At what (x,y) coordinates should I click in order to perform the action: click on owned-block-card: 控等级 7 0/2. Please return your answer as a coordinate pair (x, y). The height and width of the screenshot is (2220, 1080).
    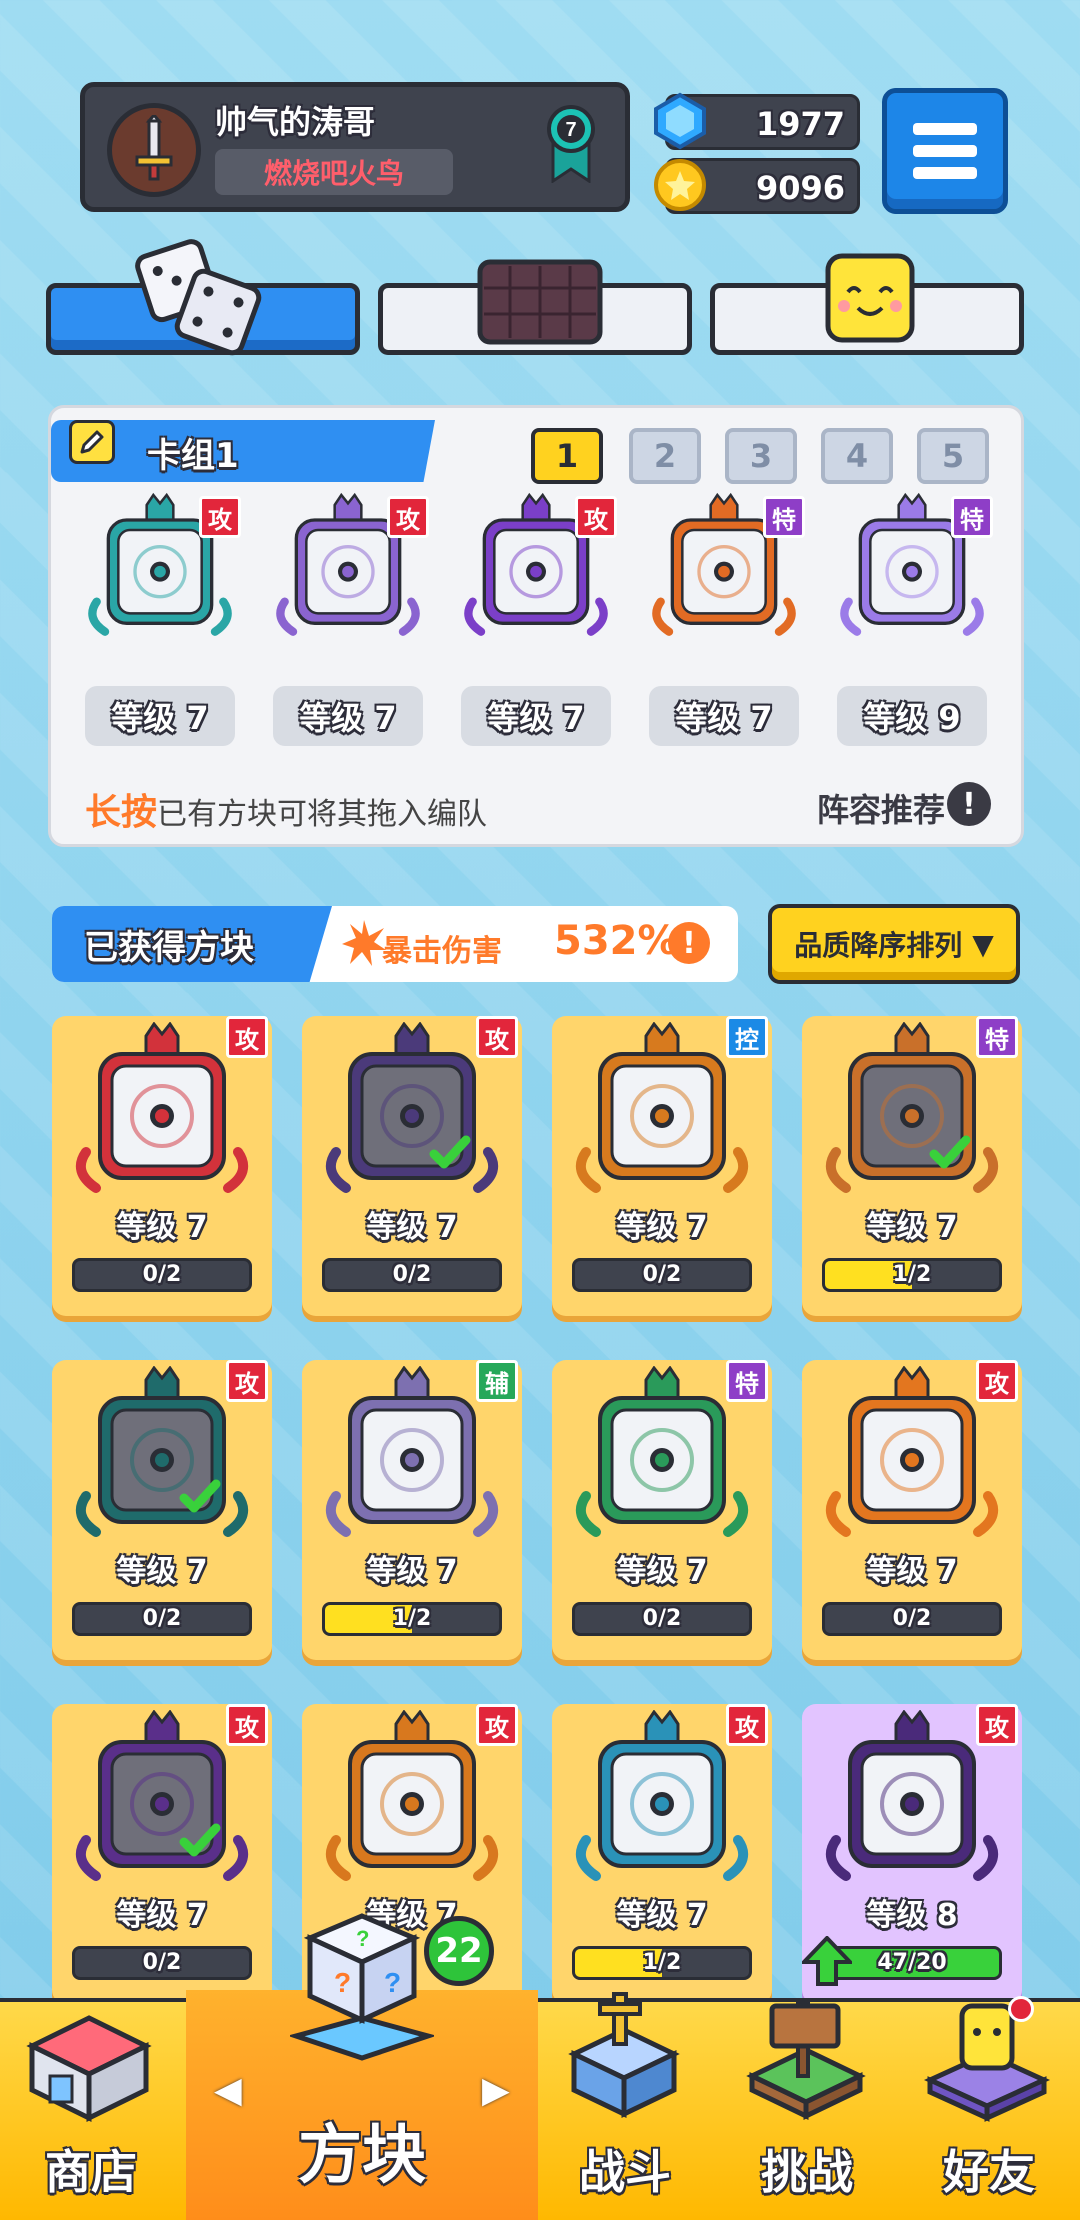
    Looking at the image, I should click on (662, 1166).